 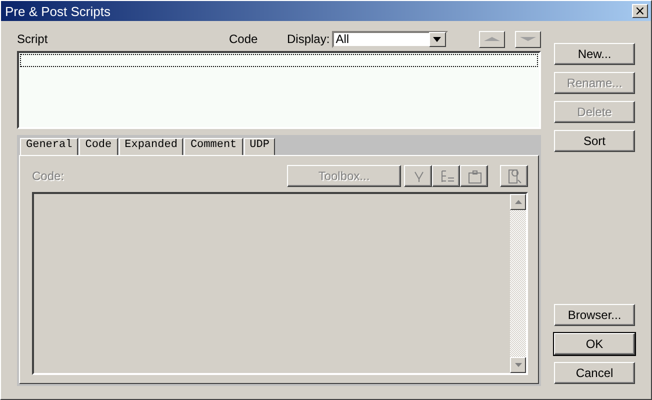 I want to click on dialog-button: Cancel, so click(x=594, y=373).